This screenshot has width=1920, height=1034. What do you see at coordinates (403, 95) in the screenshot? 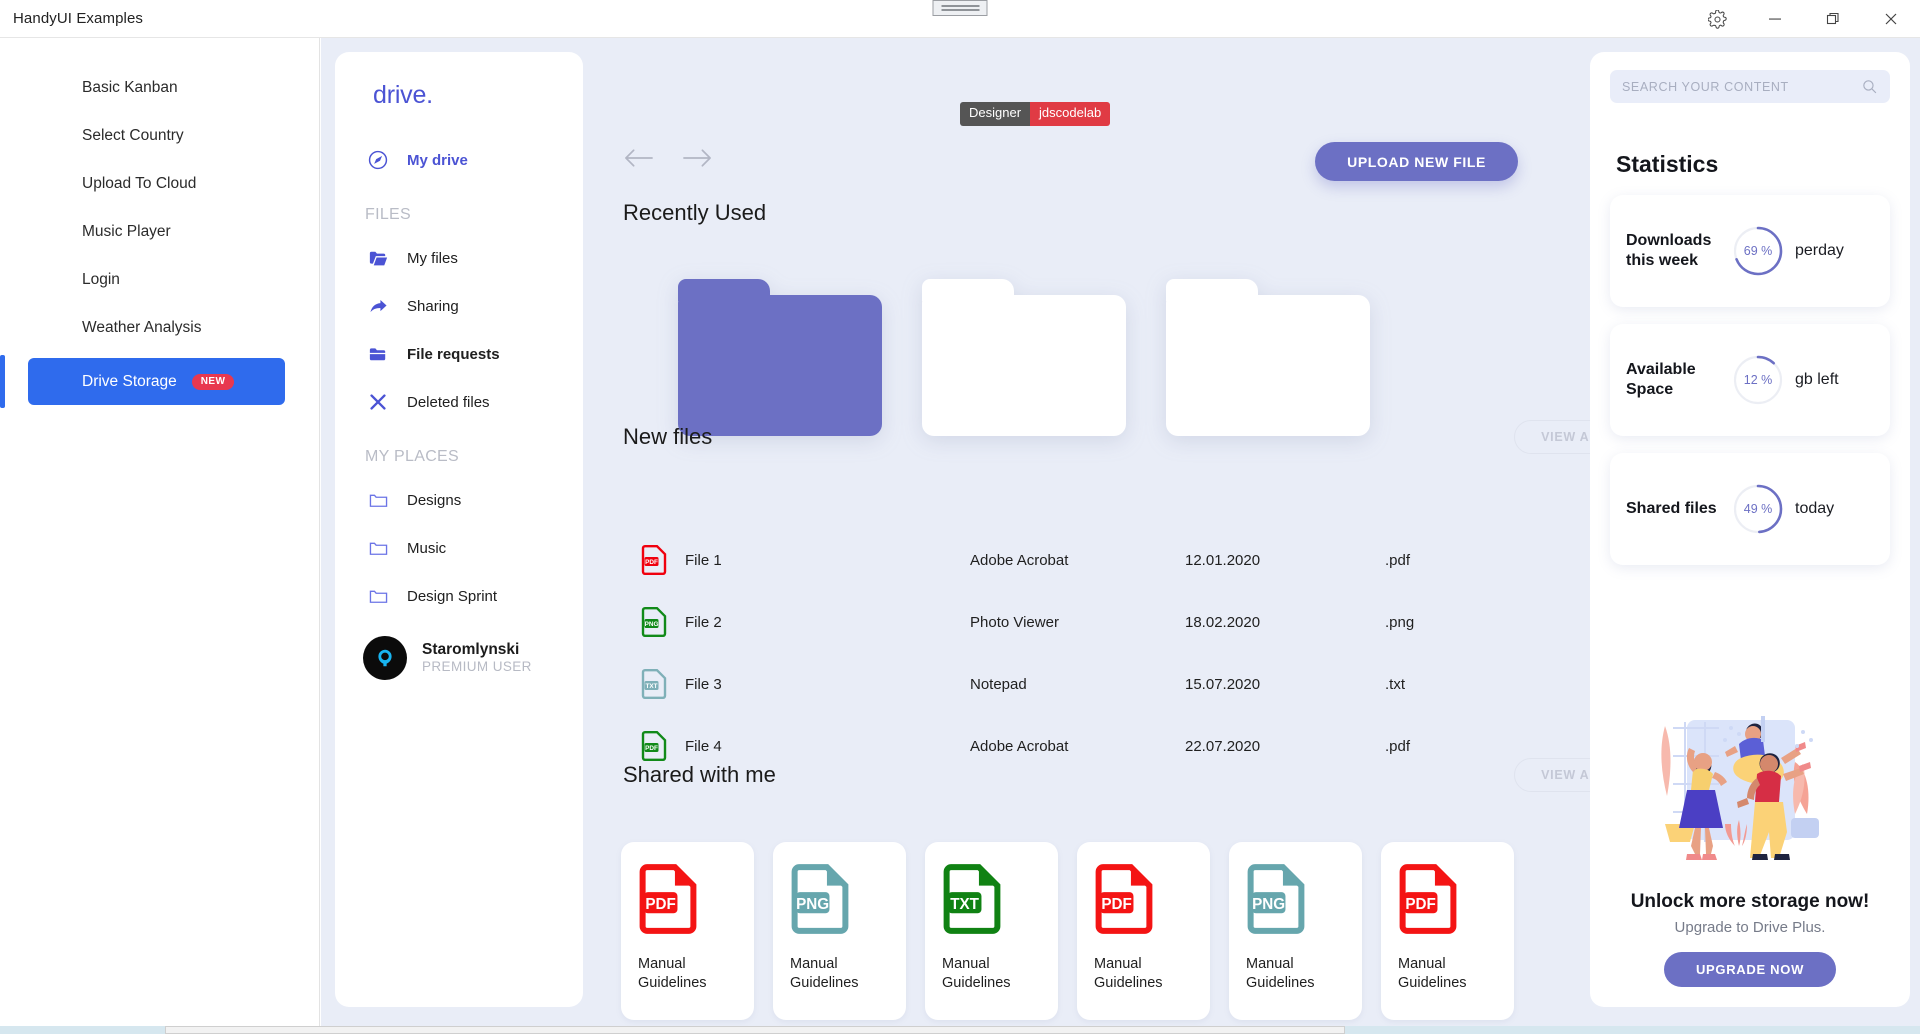
I see `brand-logo: drive.` at bounding box center [403, 95].